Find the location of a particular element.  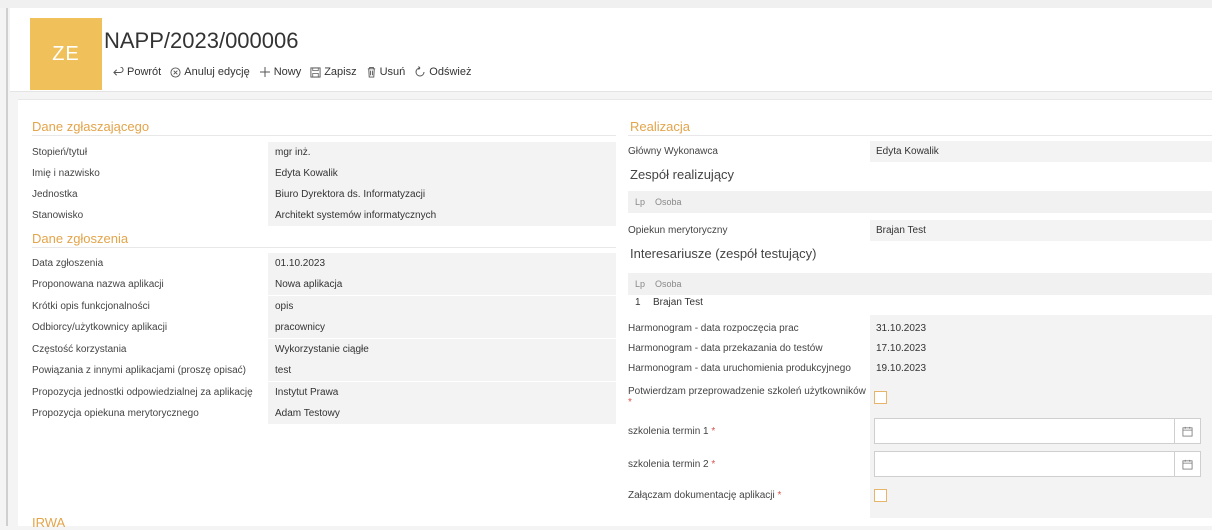

save-button: Zapisz is located at coordinates (333, 72).